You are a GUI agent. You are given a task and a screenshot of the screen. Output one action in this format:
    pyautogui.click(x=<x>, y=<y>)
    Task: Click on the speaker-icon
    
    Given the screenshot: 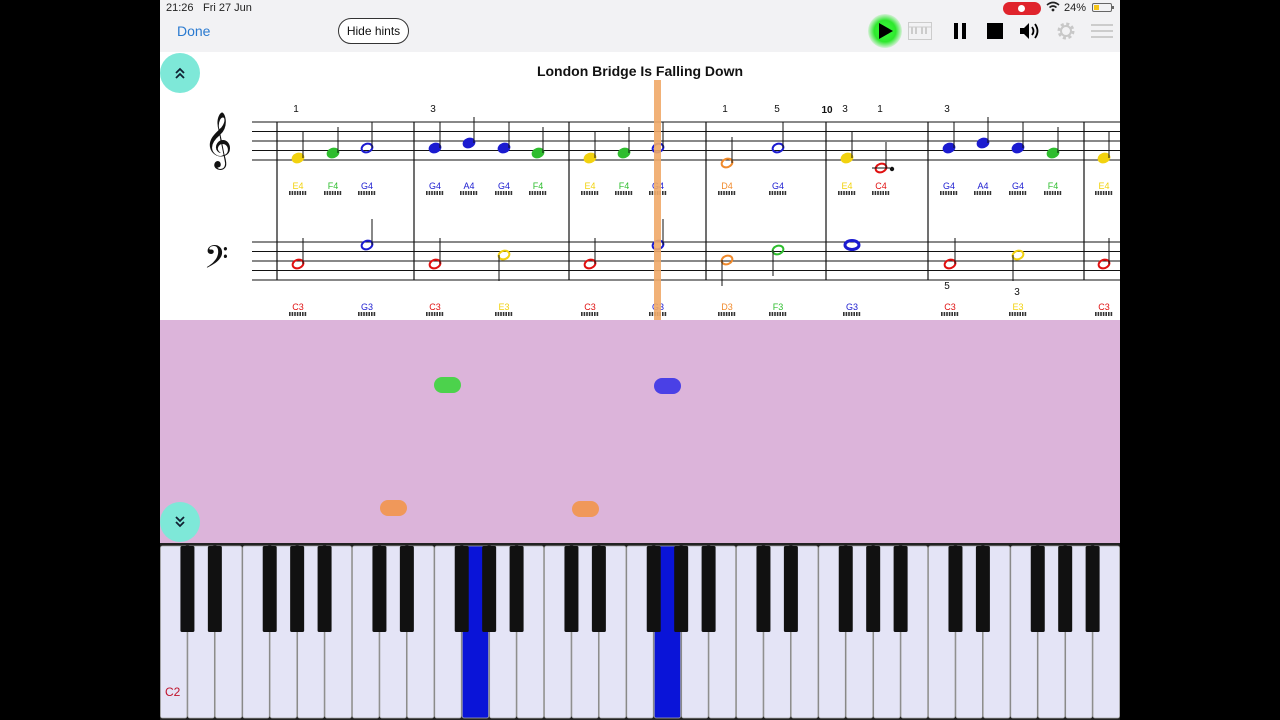 What is the action you would take?
    pyautogui.click(x=1029, y=31)
    